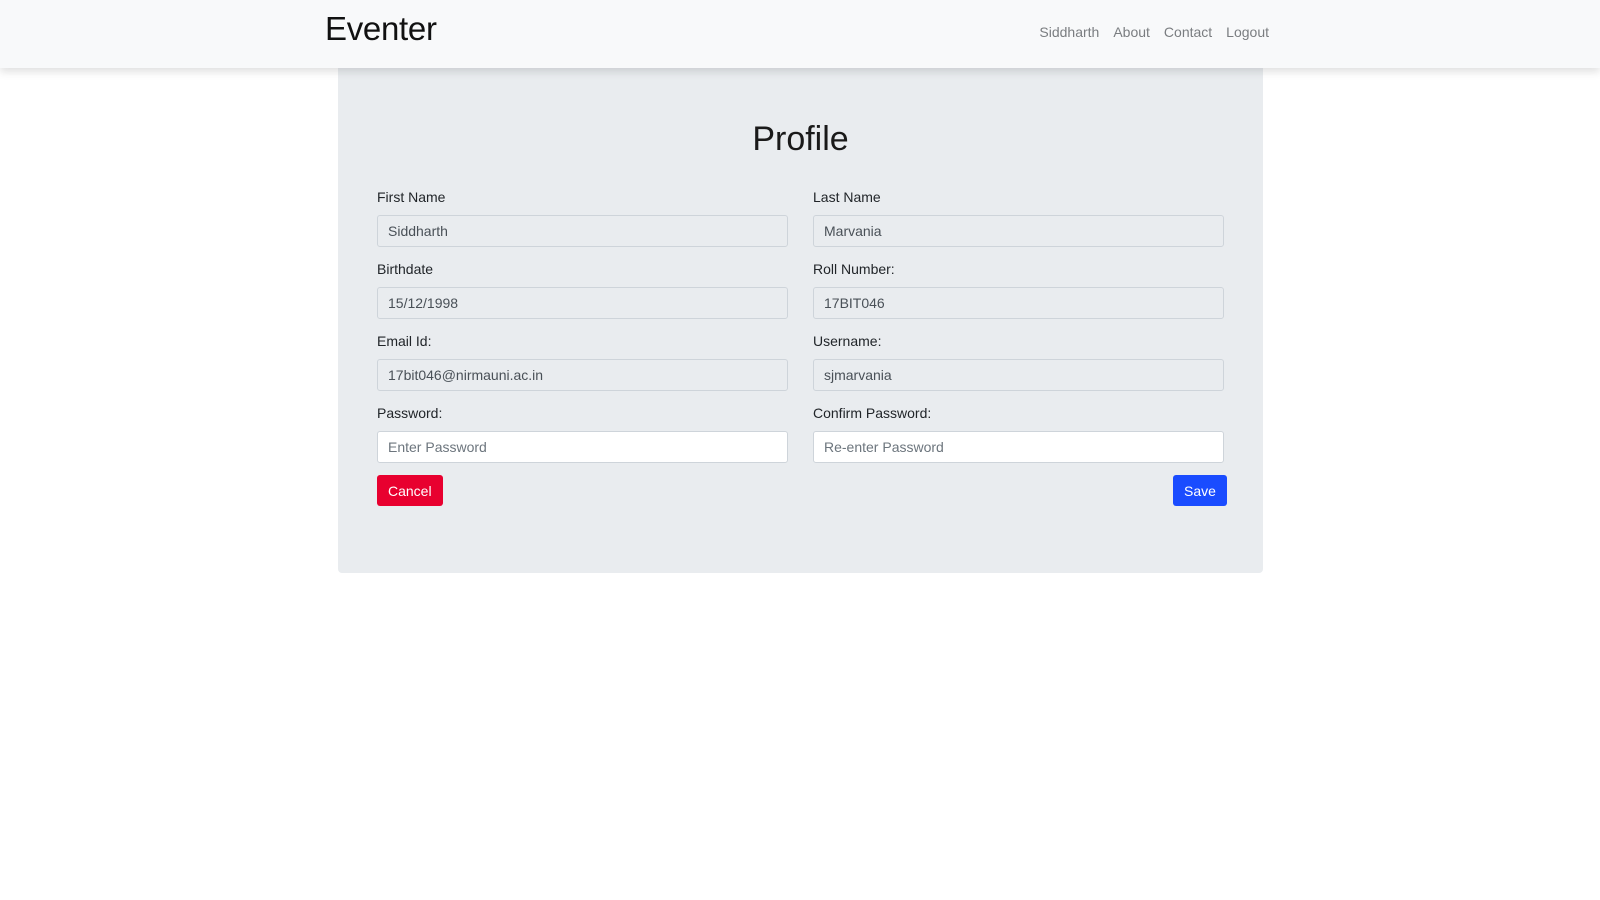 Image resolution: width=1600 pixels, height=900 pixels. What do you see at coordinates (582, 303) in the screenshot?
I see `birthdate-field` at bounding box center [582, 303].